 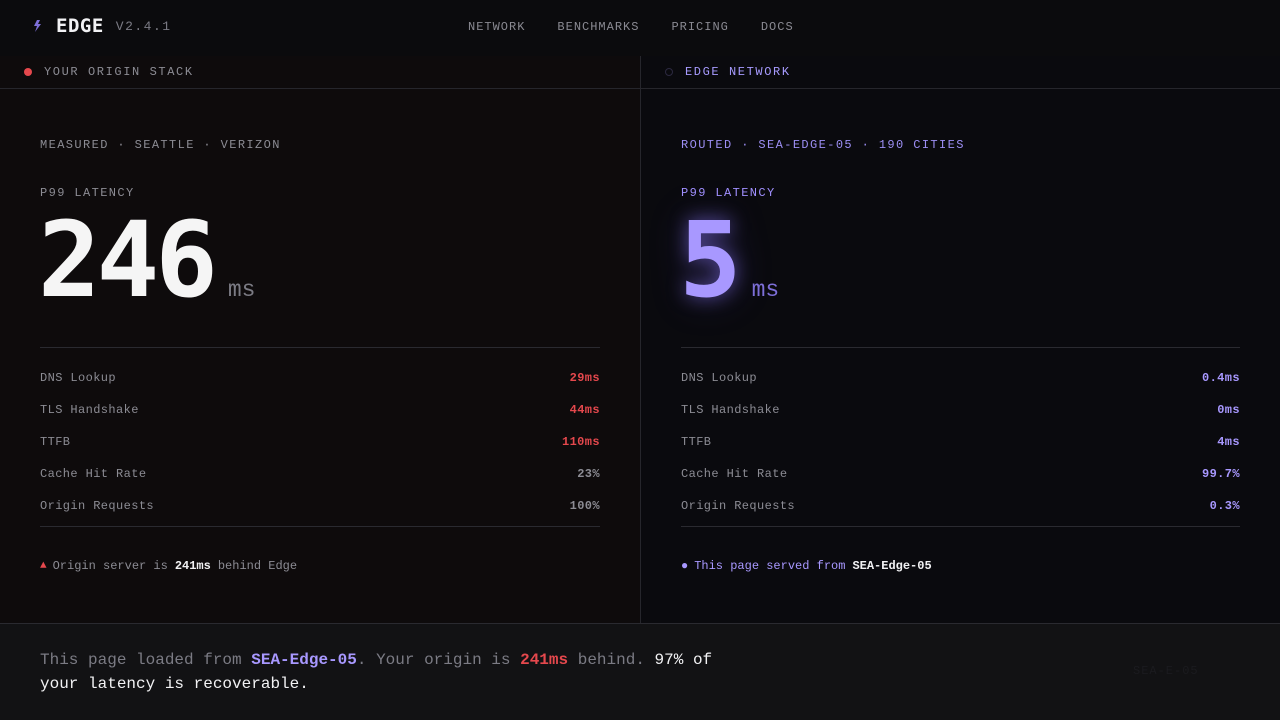 I want to click on edge-note-prefix: This page served from, so click(x=770, y=566).